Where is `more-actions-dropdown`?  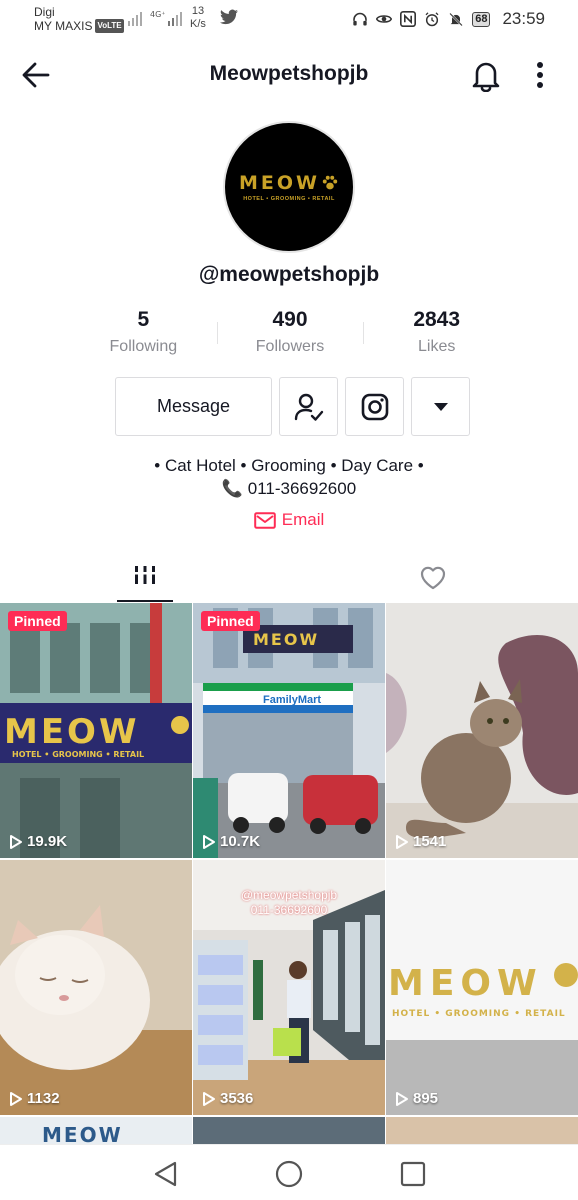
more-actions-dropdown is located at coordinates (440, 406).